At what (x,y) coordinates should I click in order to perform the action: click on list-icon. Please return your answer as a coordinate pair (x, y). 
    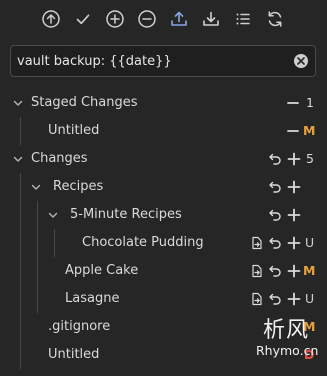
    Looking at the image, I should click on (243, 19).